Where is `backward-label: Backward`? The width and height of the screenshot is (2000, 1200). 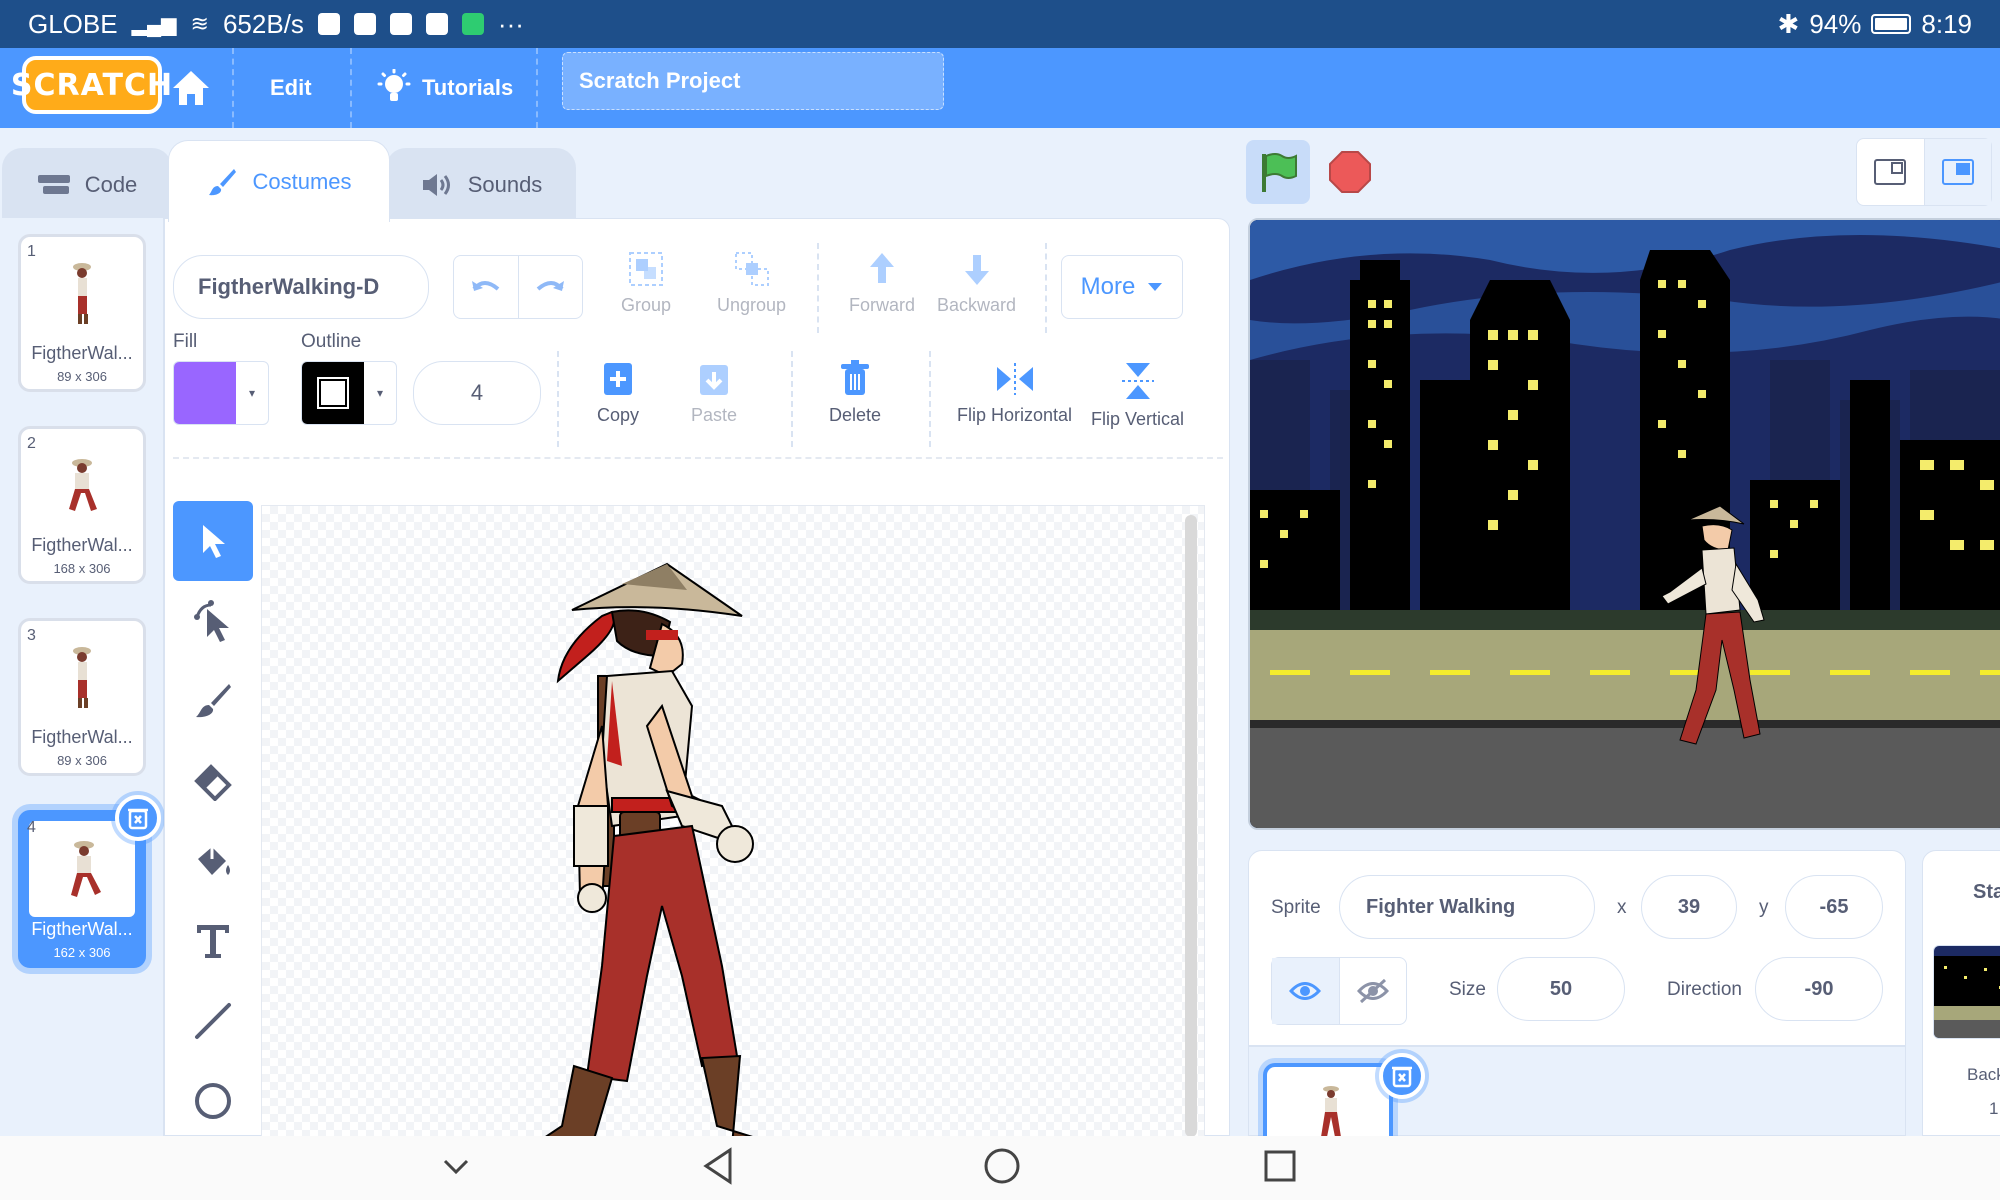
backward-label: Backward is located at coordinates (977, 305).